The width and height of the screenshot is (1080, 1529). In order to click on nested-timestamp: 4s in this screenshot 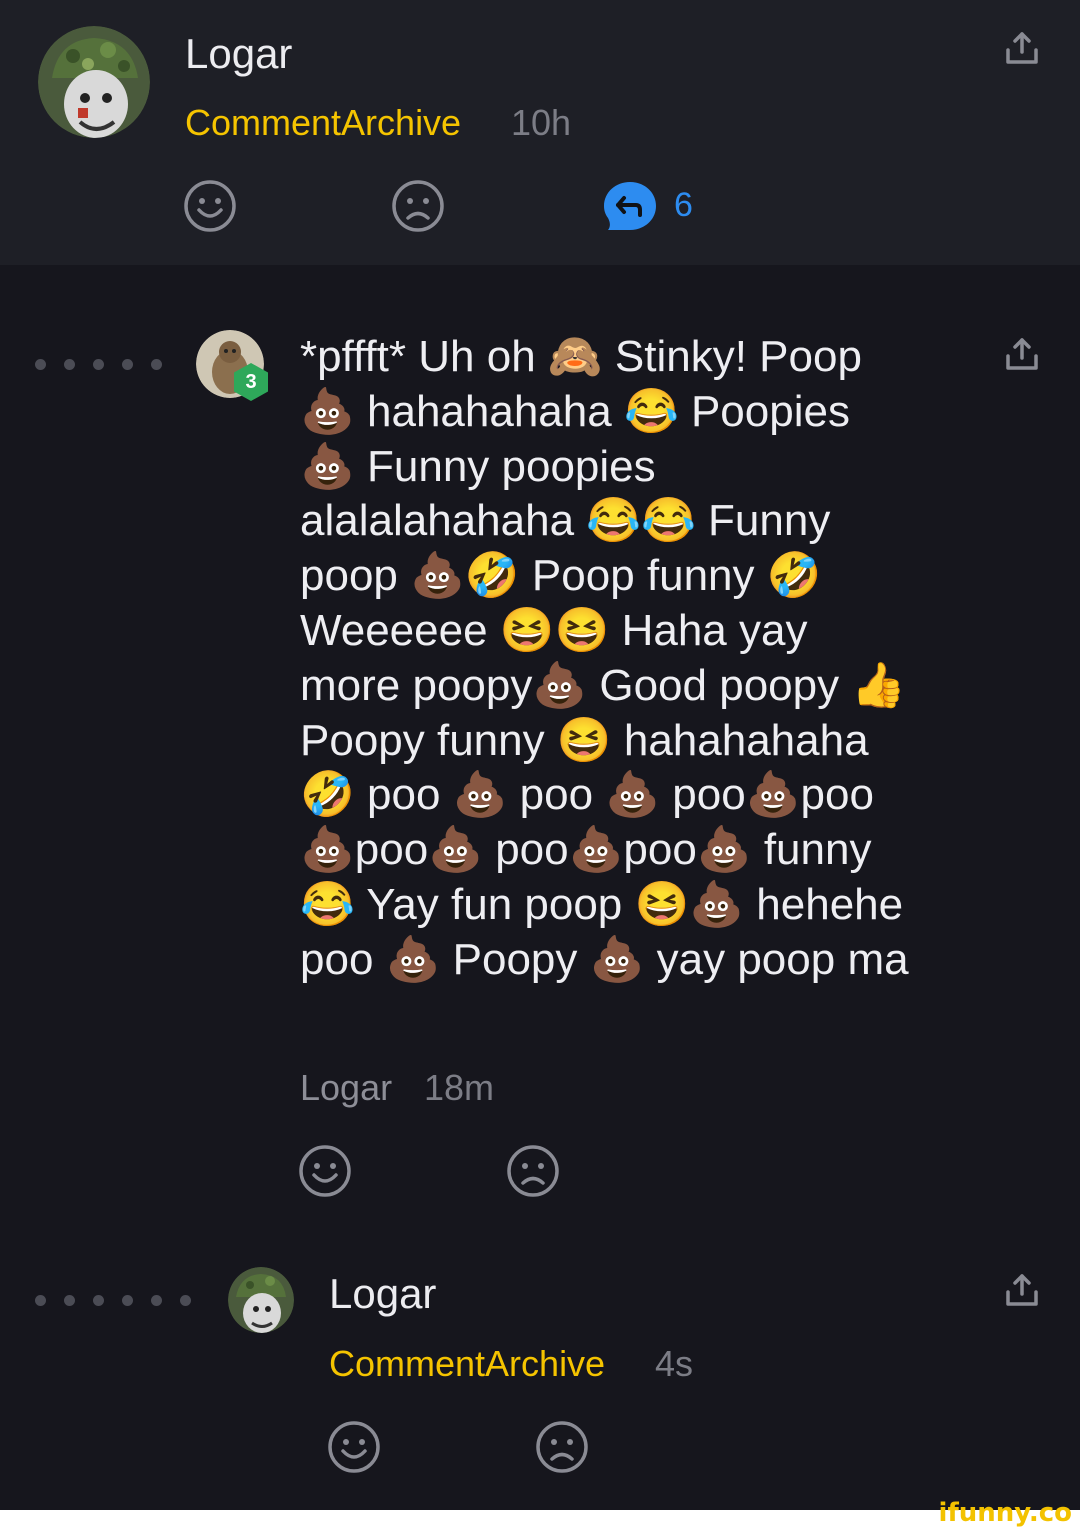, I will do `click(674, 1363)`.